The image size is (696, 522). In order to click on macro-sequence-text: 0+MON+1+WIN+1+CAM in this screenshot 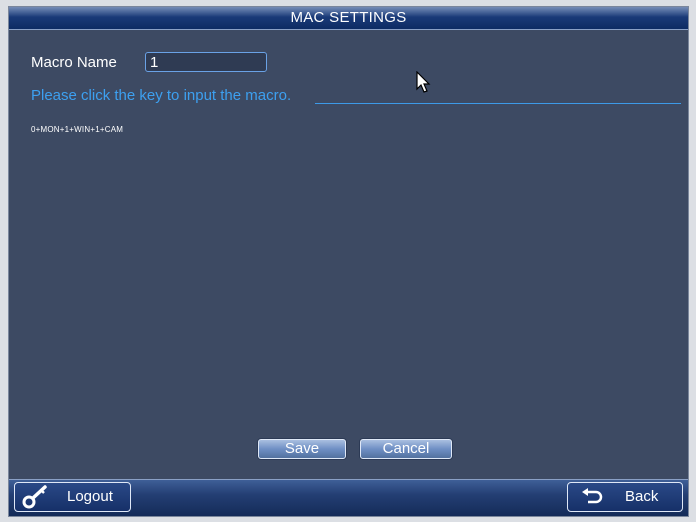, I will do `click(77, 129)`.